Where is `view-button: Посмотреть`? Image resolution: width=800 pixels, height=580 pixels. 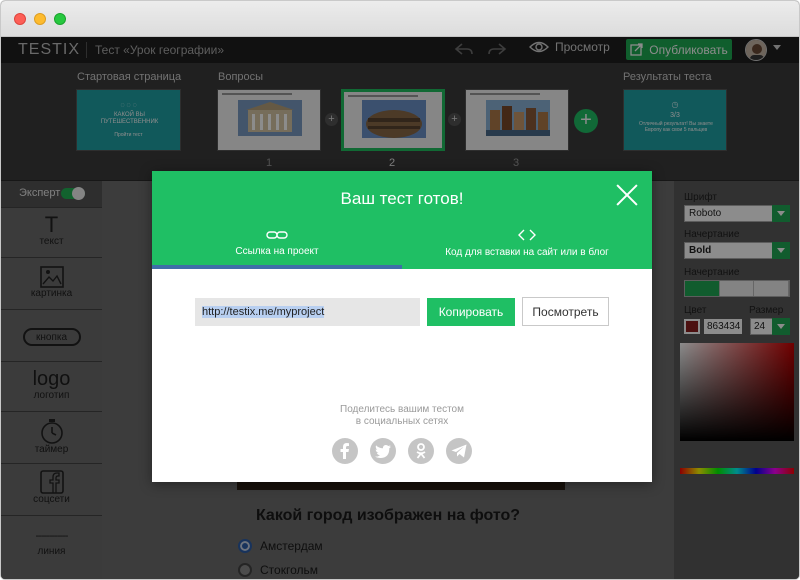
view-button: Посмотреть is located at coordinates (565, 311).